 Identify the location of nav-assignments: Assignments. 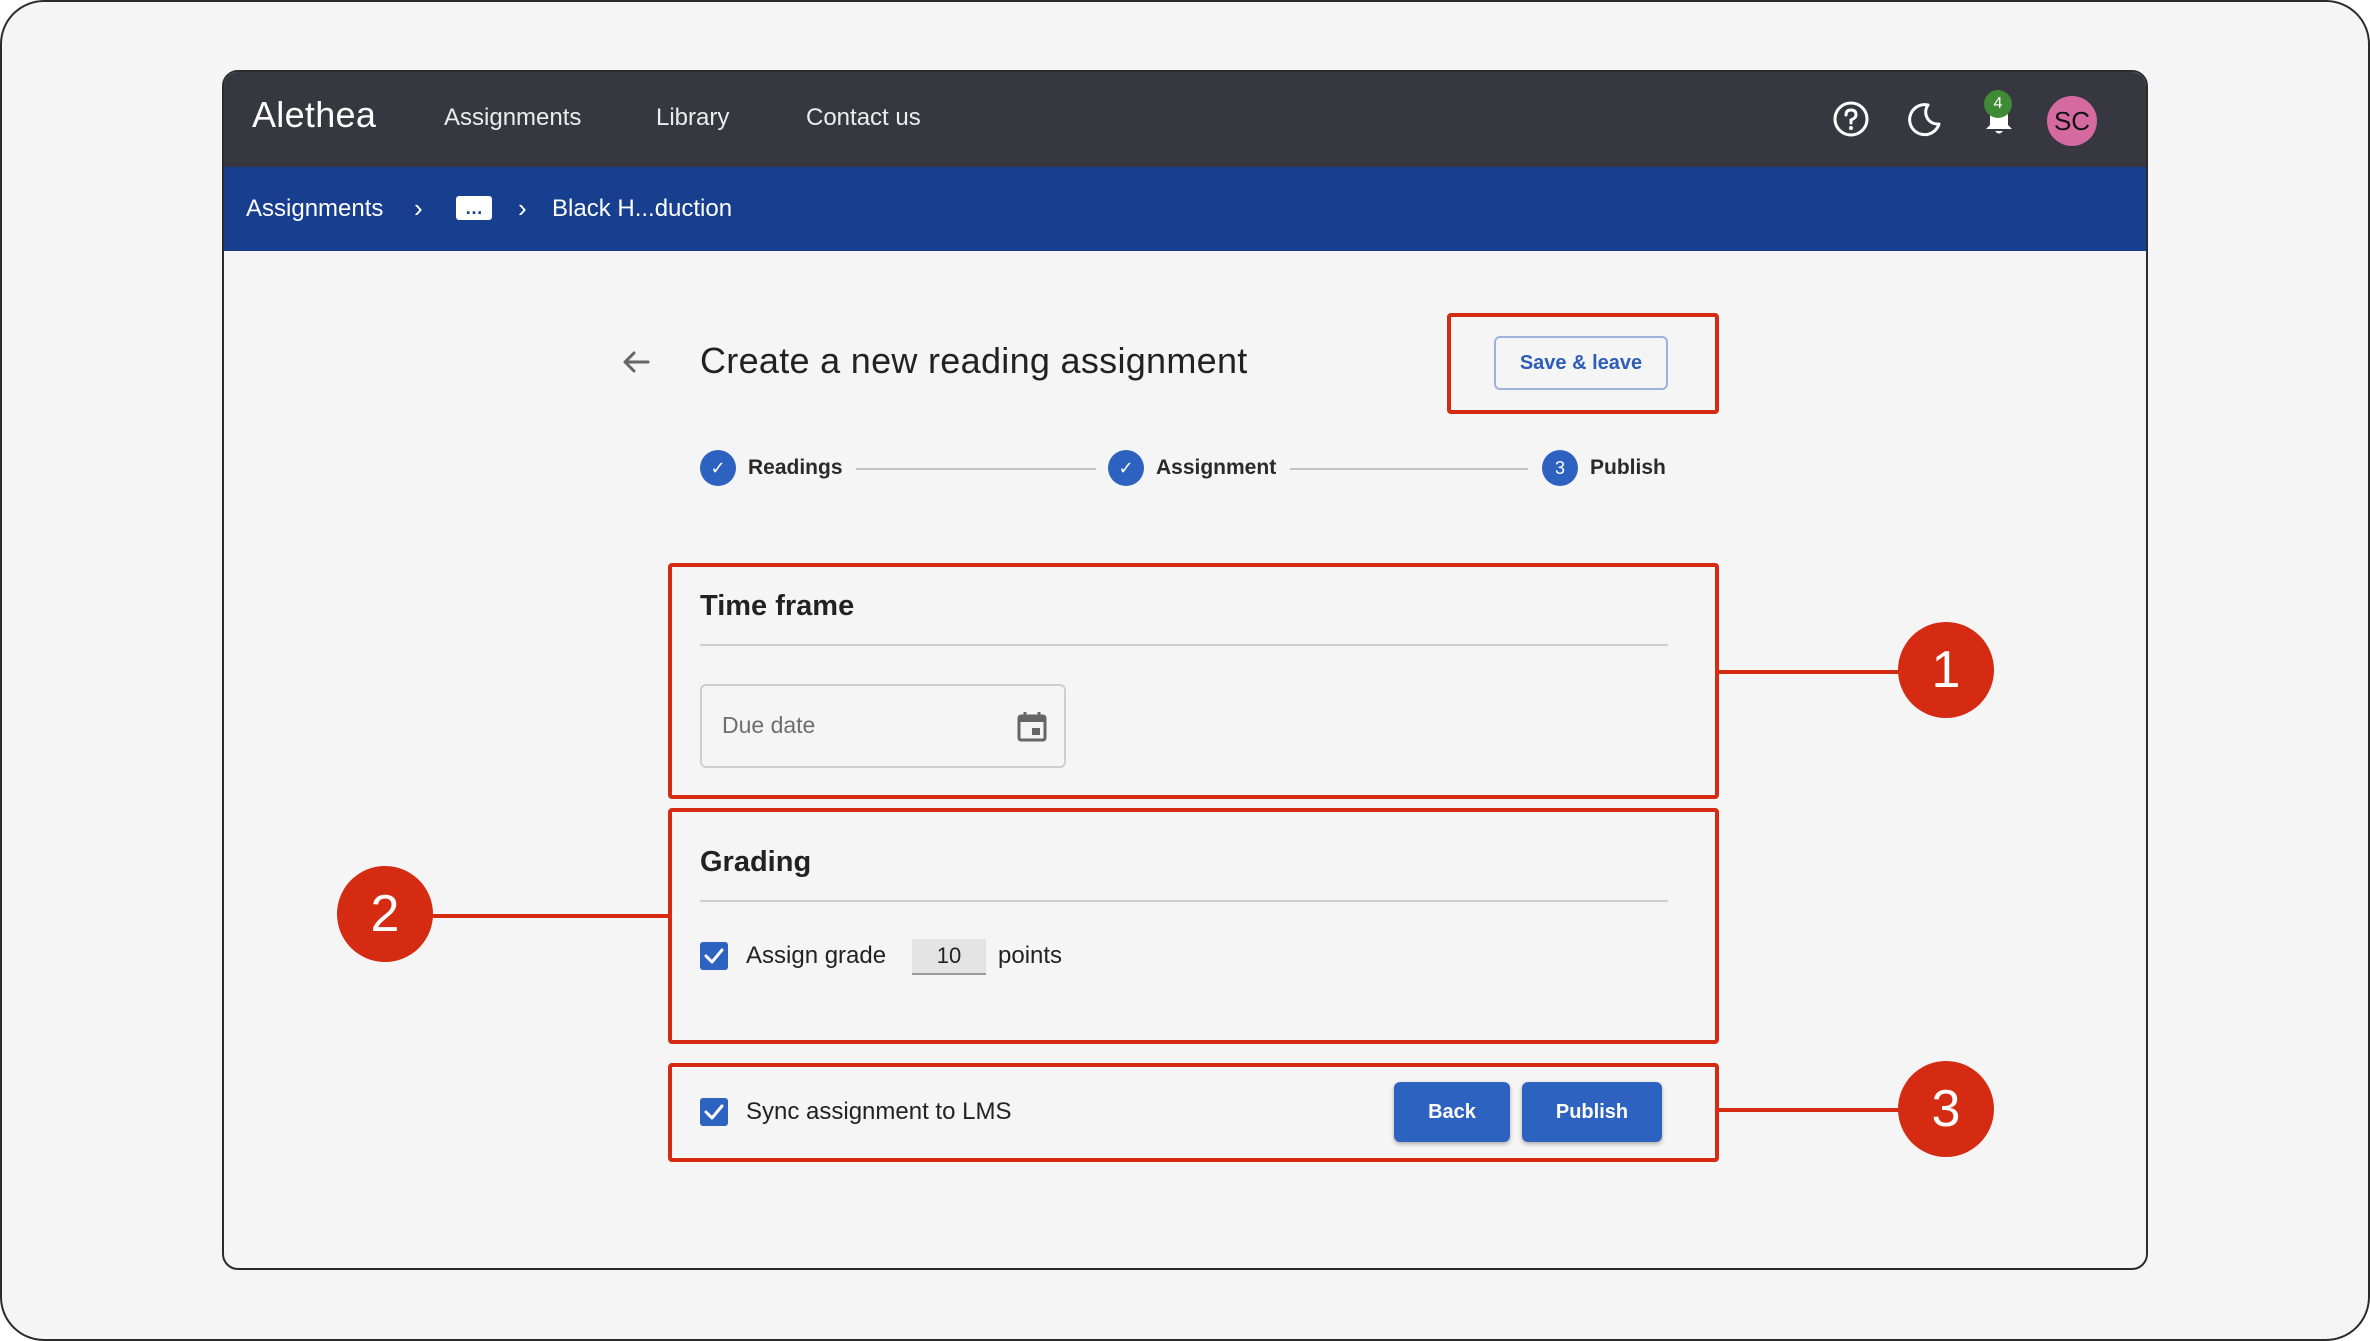
(512, 118).